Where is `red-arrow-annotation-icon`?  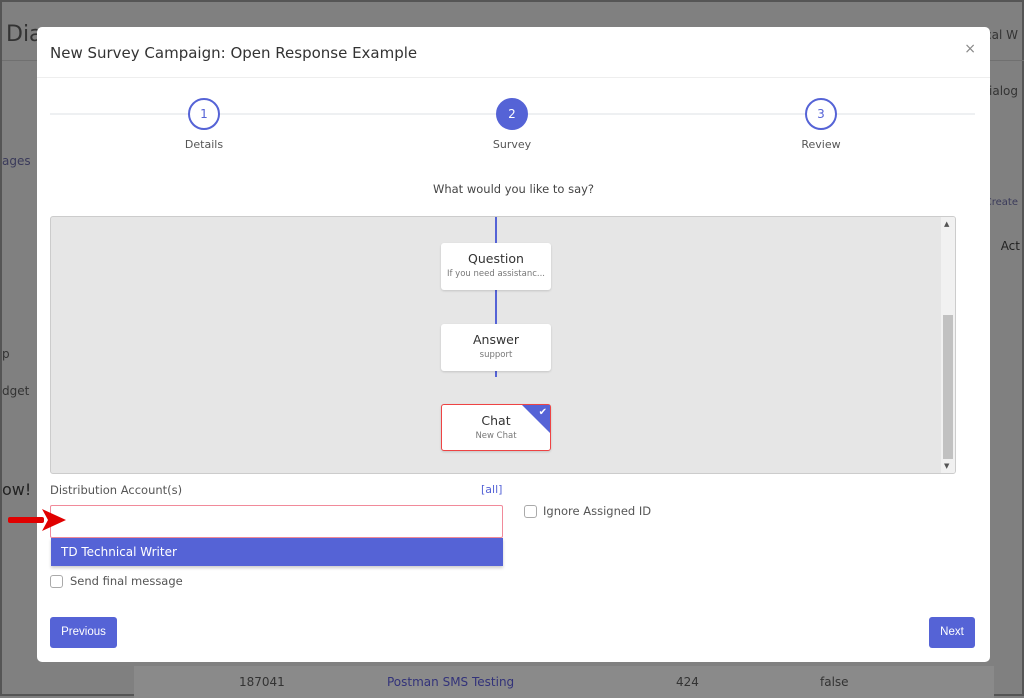
red-arrow-annotation-icon is located at coordinates (37, 520).